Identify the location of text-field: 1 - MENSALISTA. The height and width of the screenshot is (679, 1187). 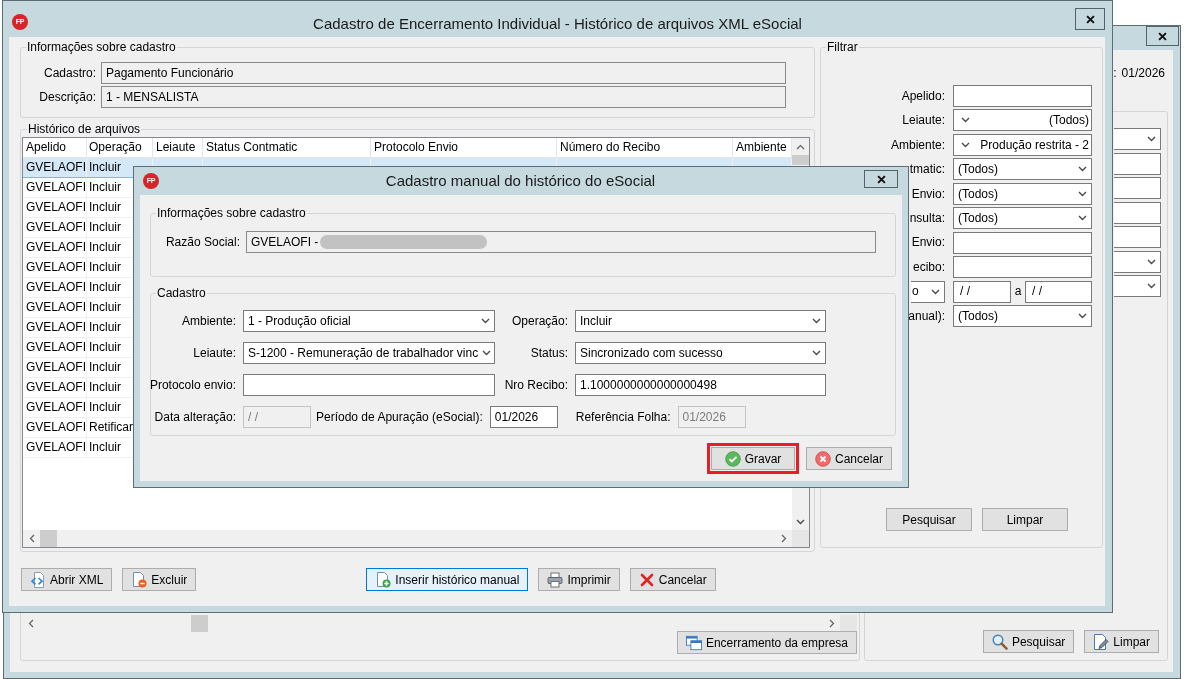
(443, 97).